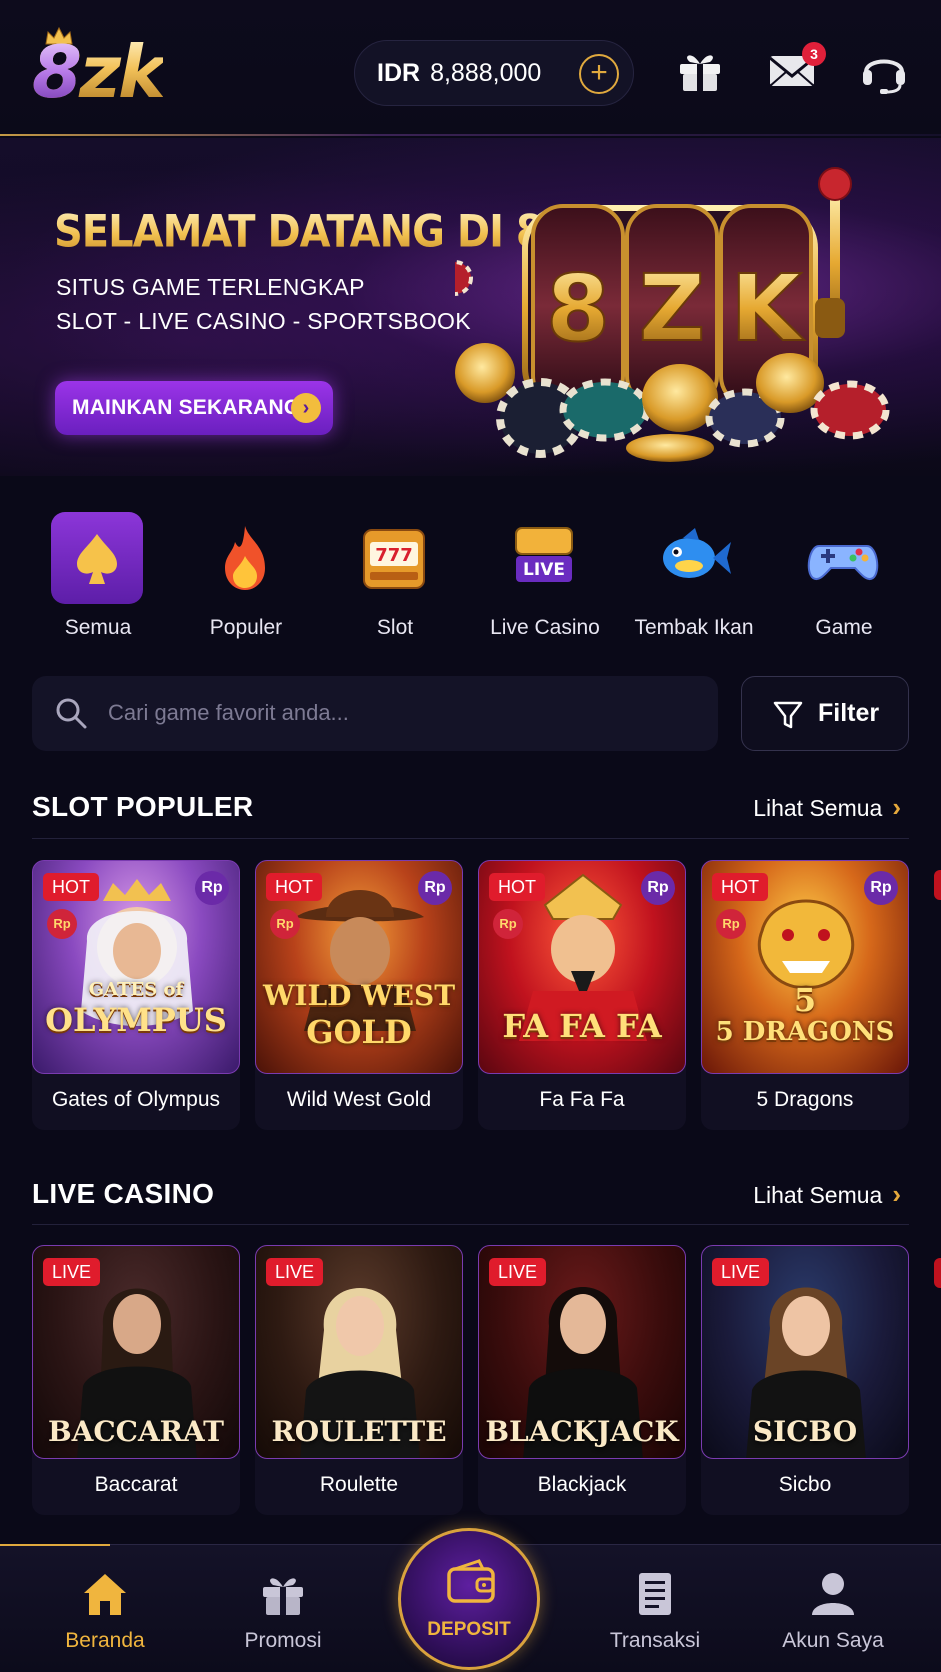 The image size is (941, 1672). I want to click on slot-see-all-link: Lihat Semua ›, so click(827, 807).